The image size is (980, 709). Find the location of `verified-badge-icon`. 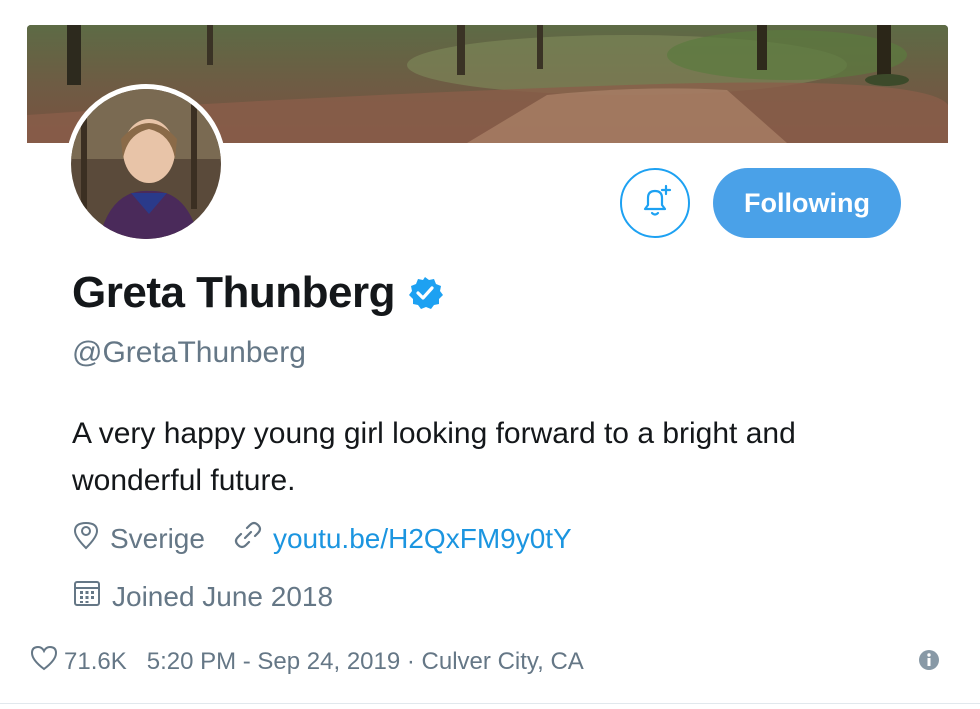

verified-badge-icon is located at coordinates (425, 293).